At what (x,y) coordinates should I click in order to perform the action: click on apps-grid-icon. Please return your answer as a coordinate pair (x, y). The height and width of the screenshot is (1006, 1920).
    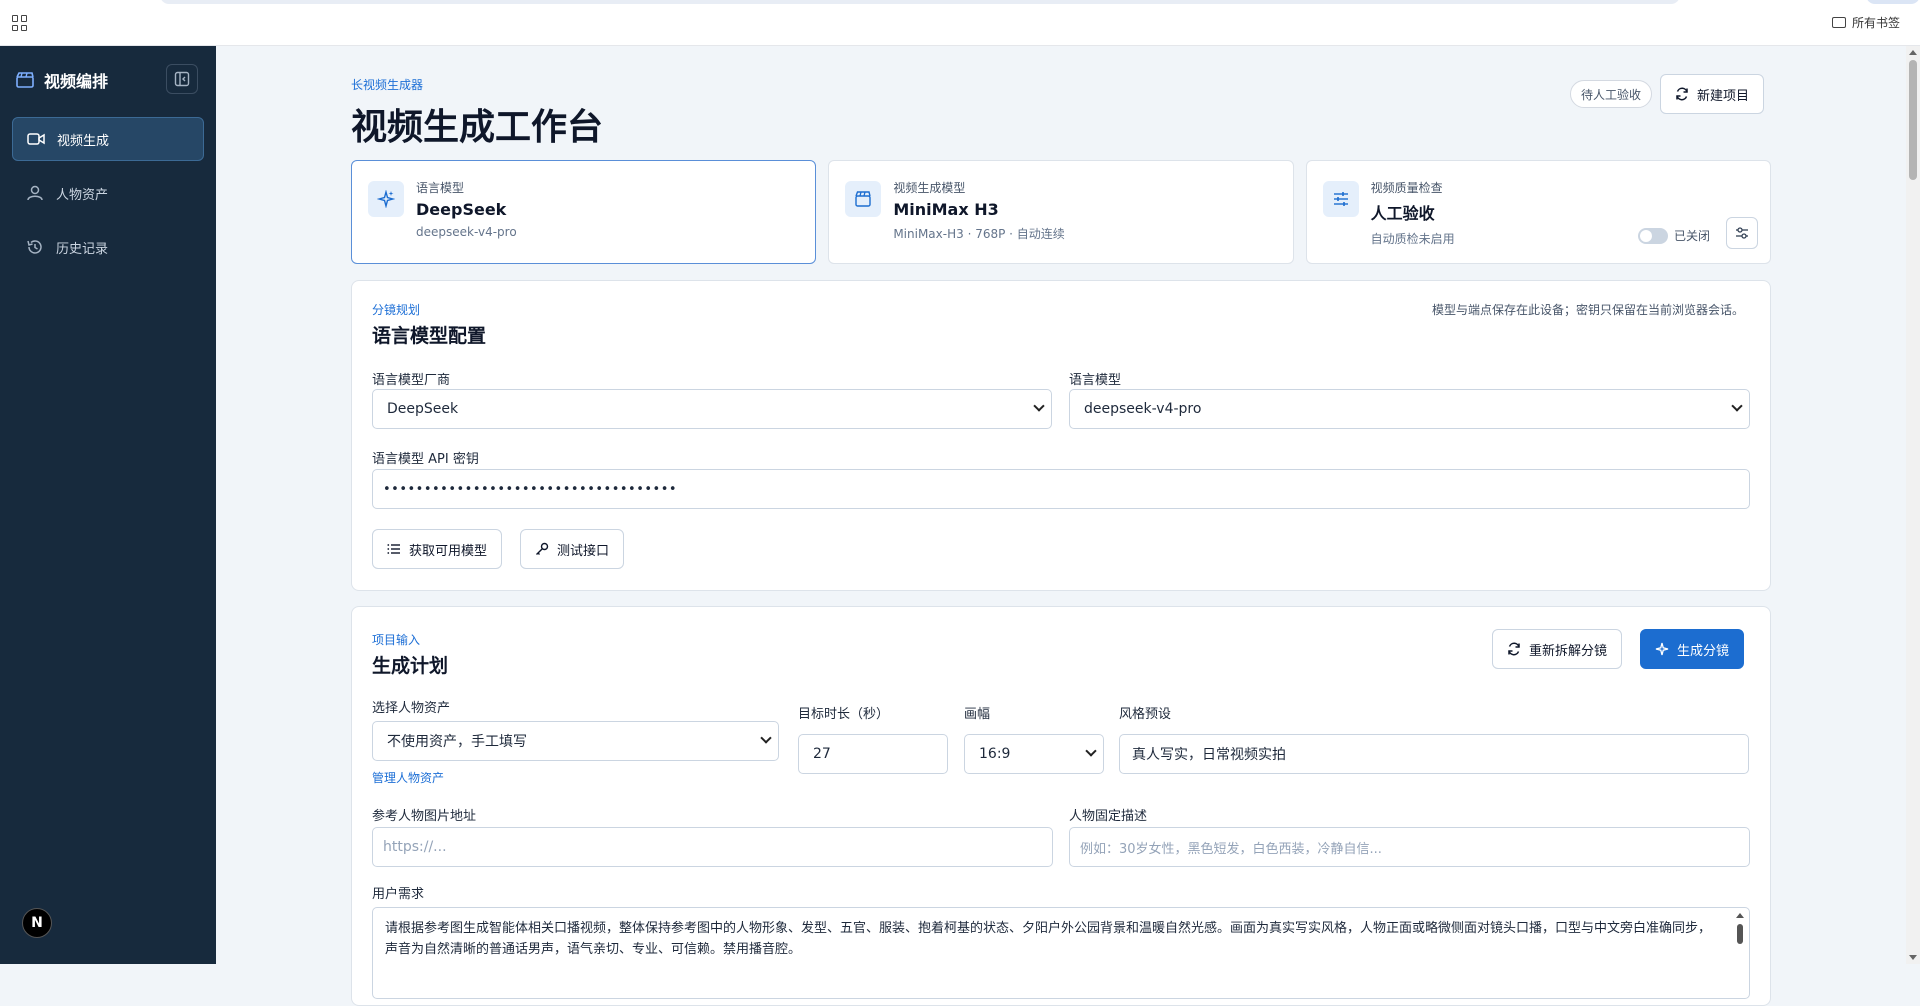
    Looking at the image, I should click on (20, 23).